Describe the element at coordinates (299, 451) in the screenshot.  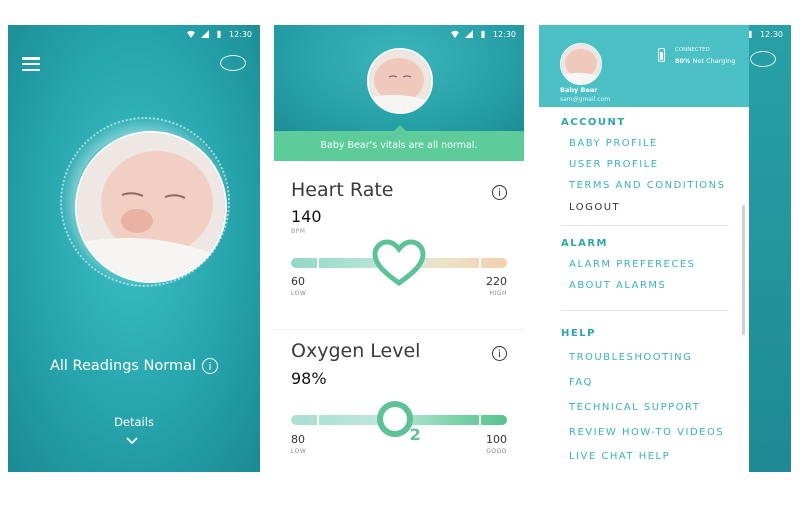
I see `oxygen-low-label: LOW` at that location.